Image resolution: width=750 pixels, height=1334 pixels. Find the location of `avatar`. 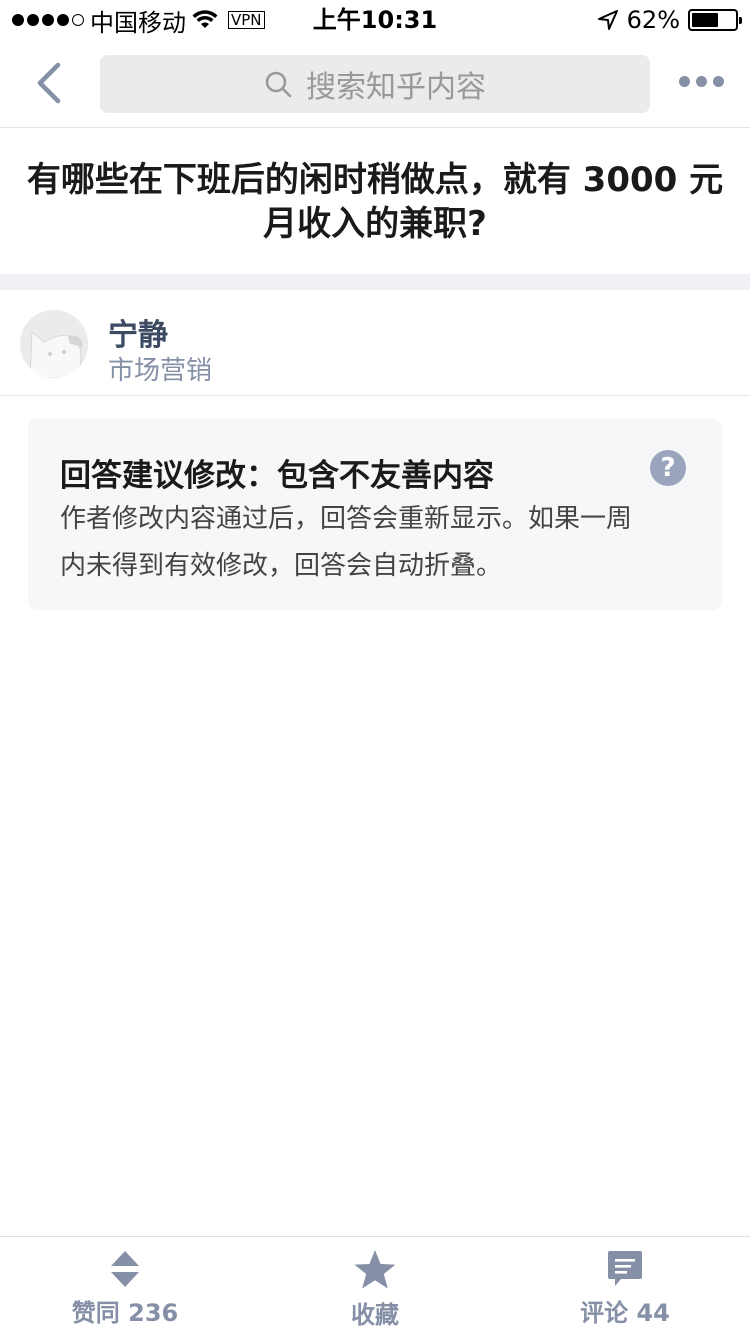

avatar is located at coordinates (54, 344).